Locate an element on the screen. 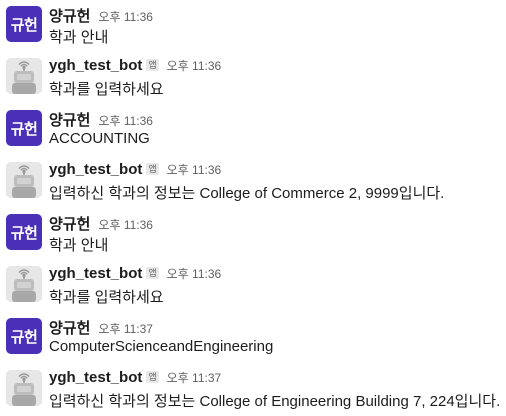  message-header: 양규헌 오후 11:37 is located at coordinates (101, 327).